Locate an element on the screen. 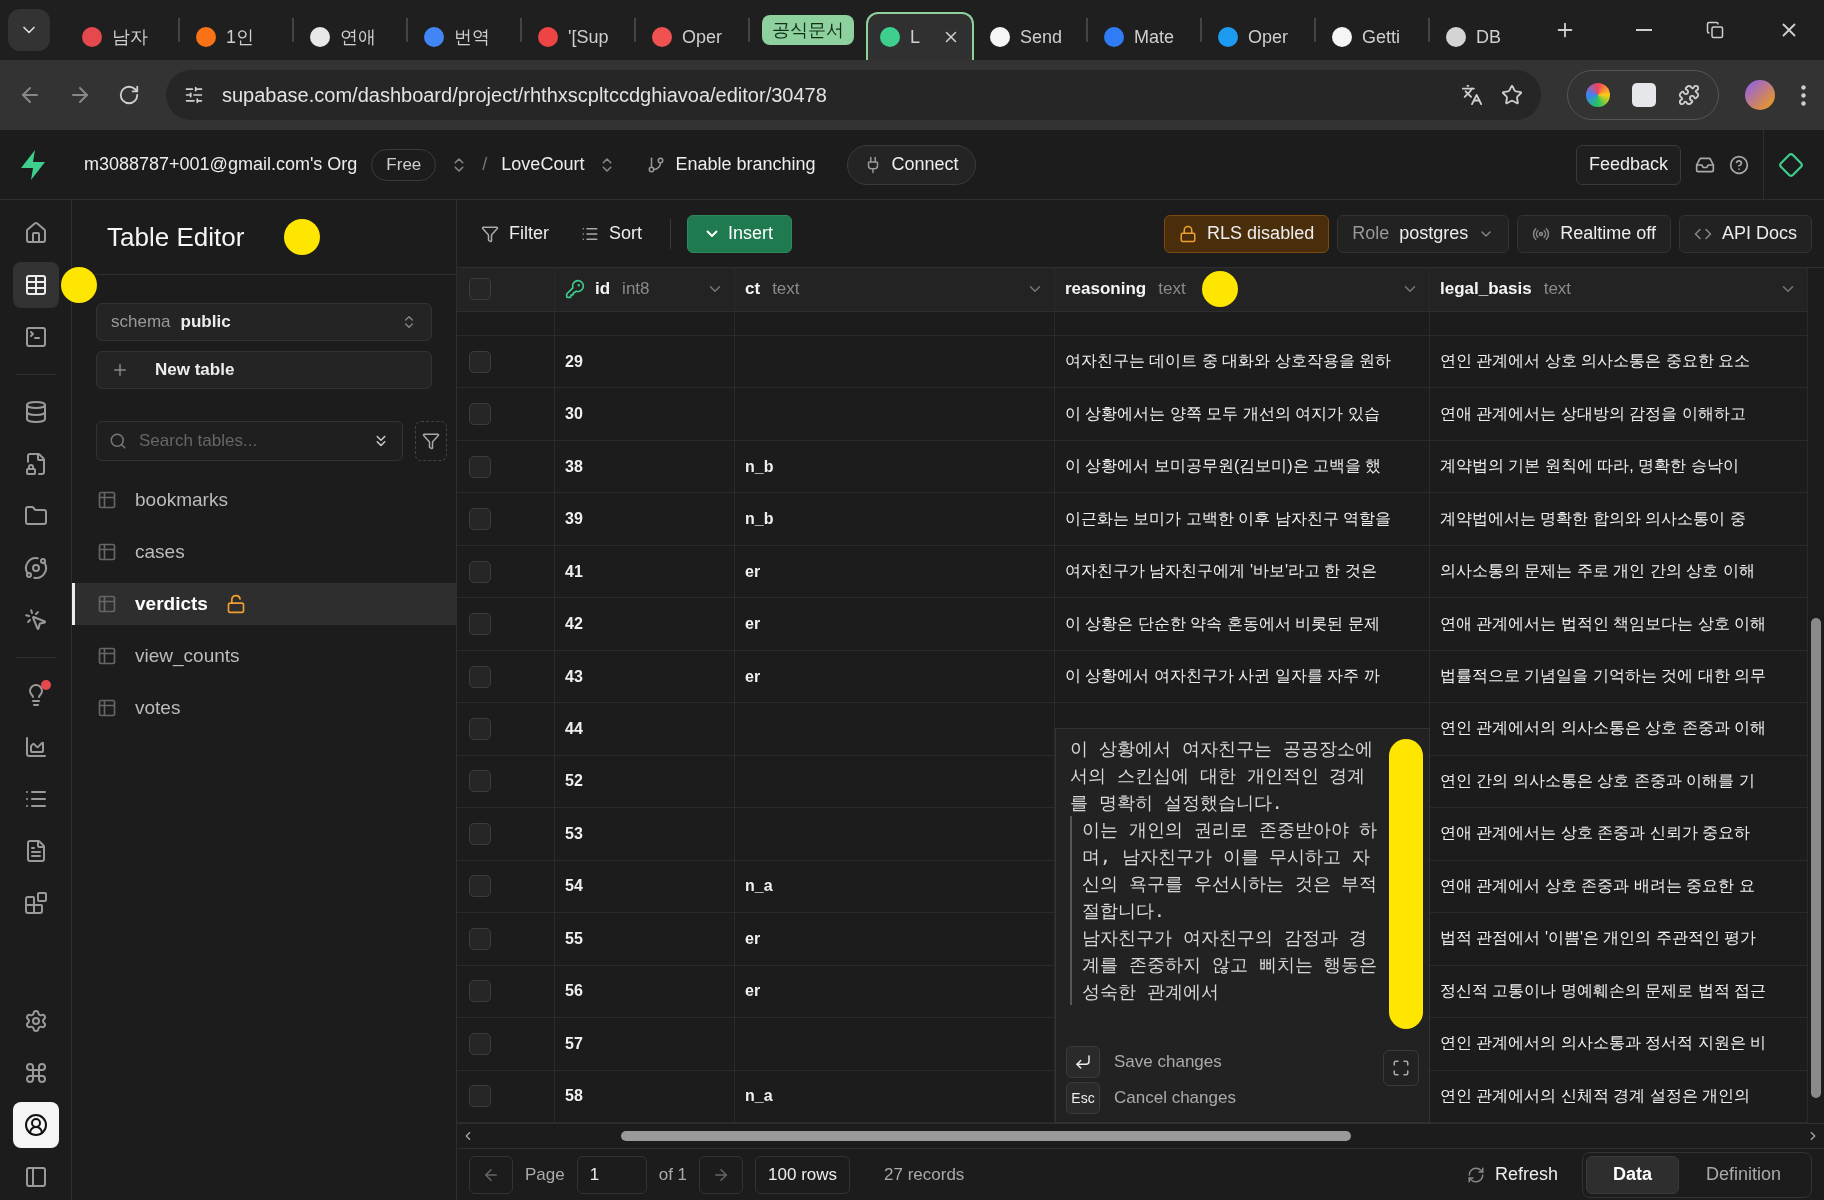  enter-icon is located at coordinates (1083, 1062).